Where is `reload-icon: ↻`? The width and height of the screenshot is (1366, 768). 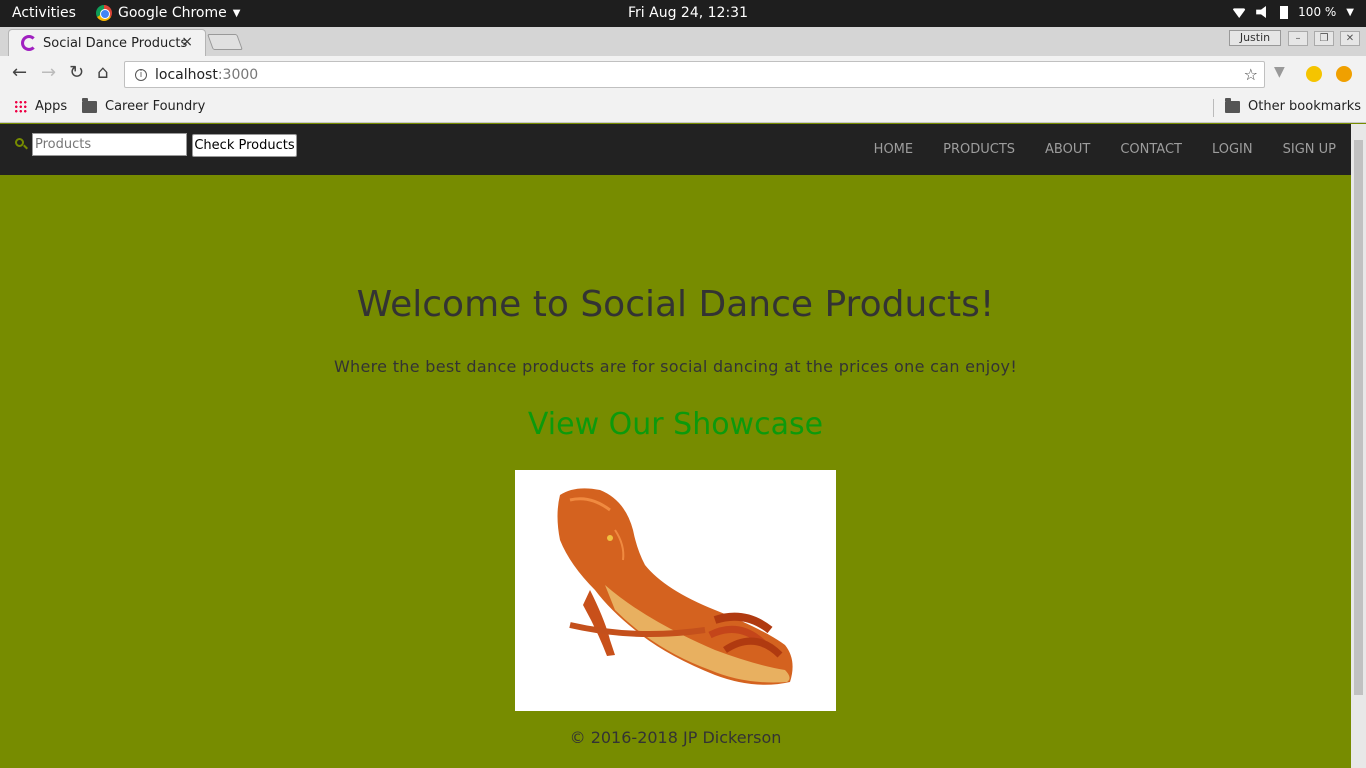 reload-icon: ↻ is located at coordinates (76, 73).